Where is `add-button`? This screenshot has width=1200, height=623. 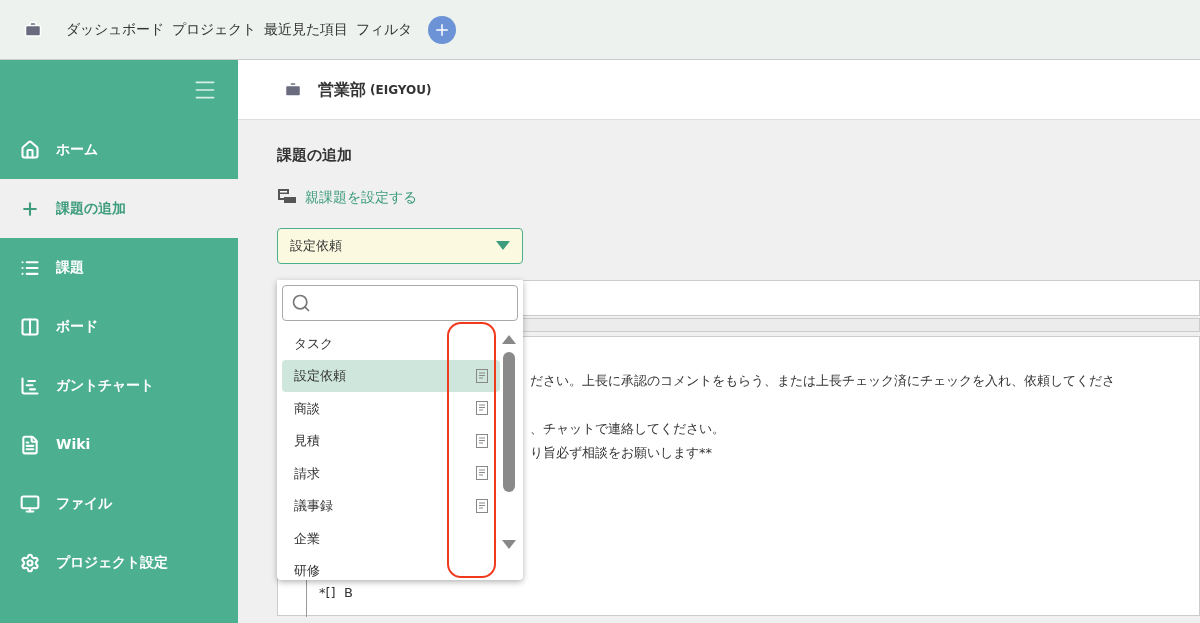
add-button is located at coordinates (442, 29).